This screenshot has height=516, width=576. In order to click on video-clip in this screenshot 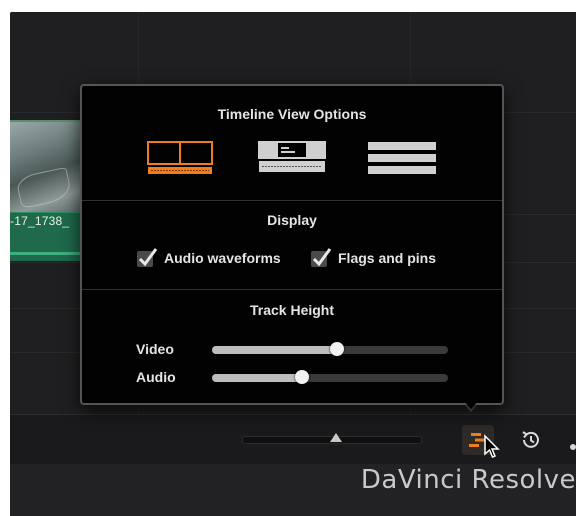, I will do `click(45, 167)`.